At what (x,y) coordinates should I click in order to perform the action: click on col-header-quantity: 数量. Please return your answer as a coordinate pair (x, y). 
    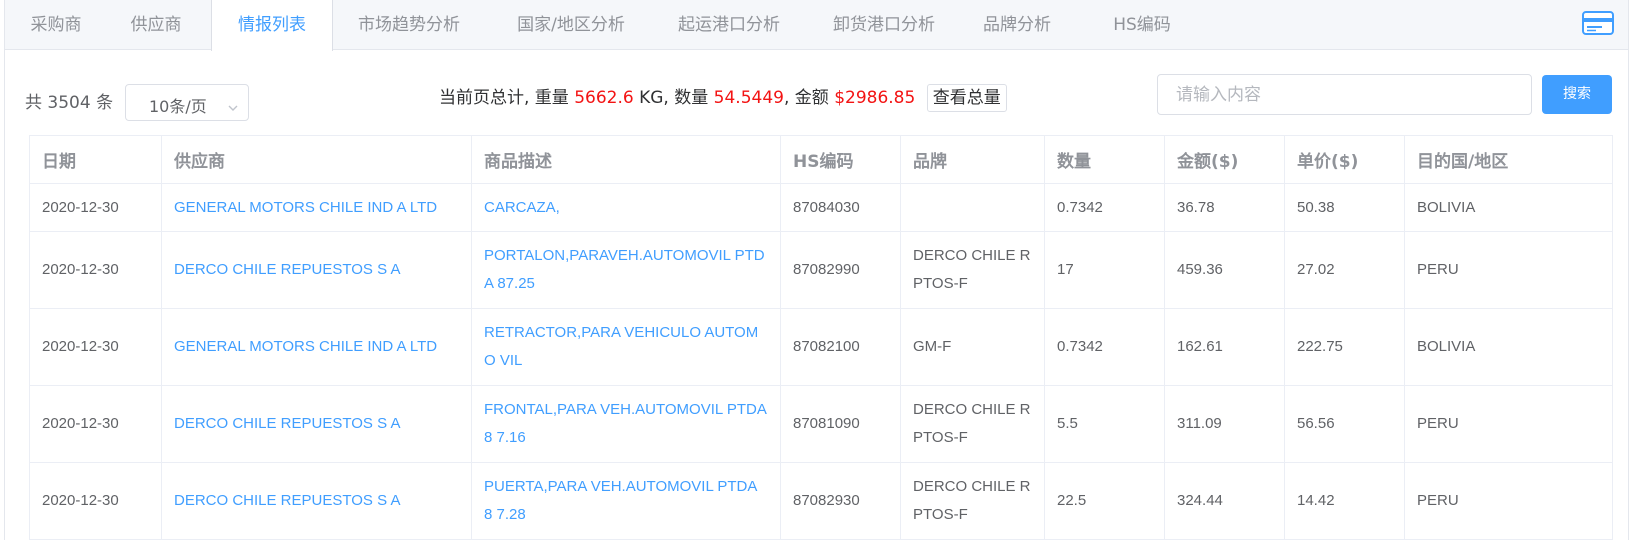
    Looking at the image, I should click on (1104, 159).